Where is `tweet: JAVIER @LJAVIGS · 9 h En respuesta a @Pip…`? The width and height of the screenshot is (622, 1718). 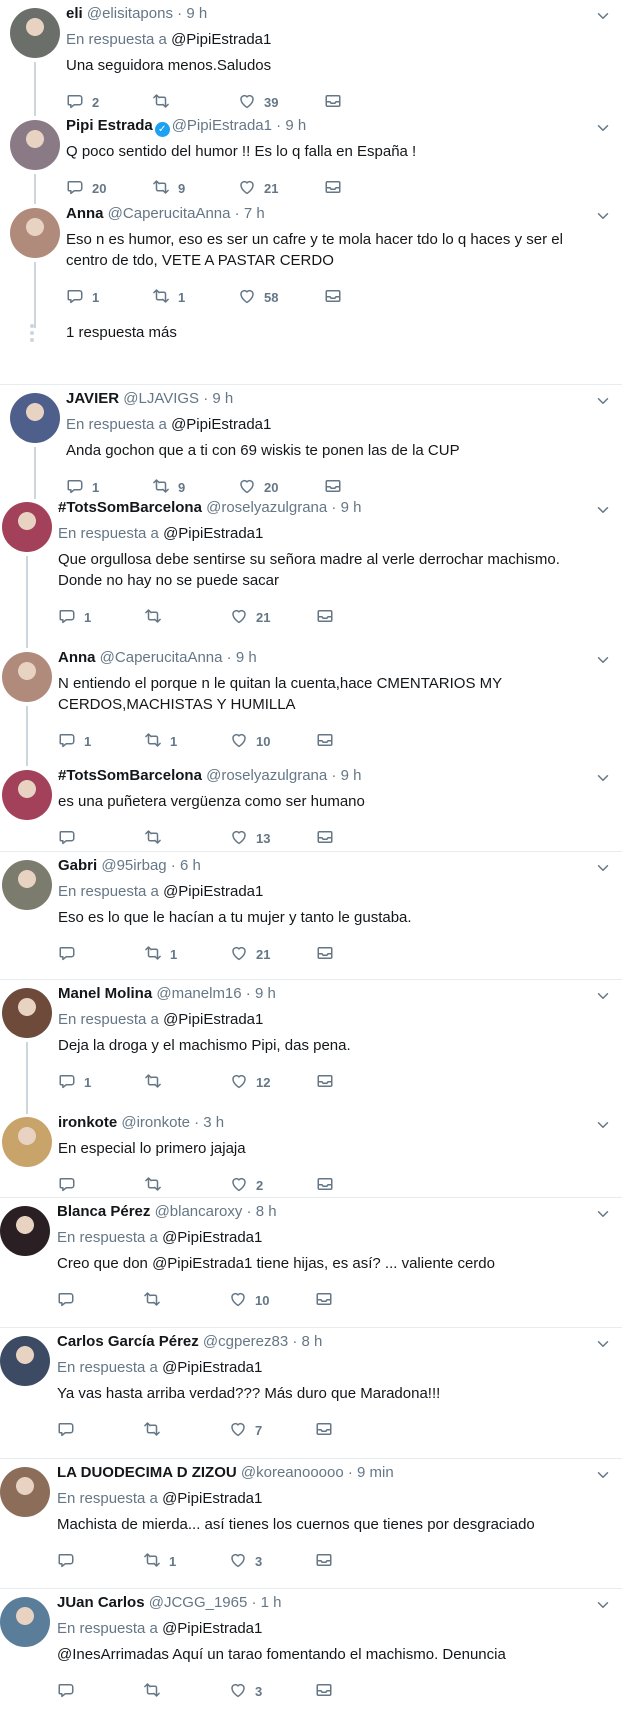 tweet: JAVIER @LJAVIGS · 9 h En respuesta a @Pip… is located at coordinates (311, 441).